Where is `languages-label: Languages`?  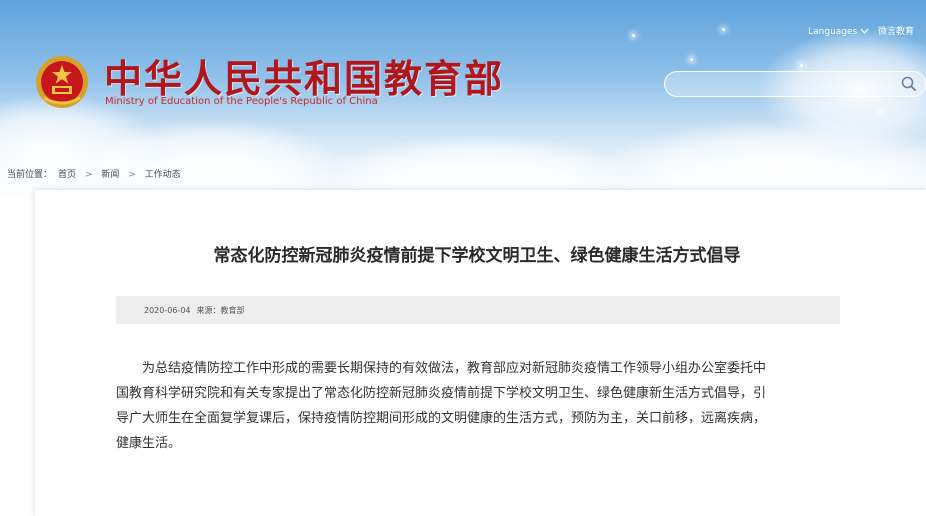 languages-label: Languages is located at coordinates (833, 32).